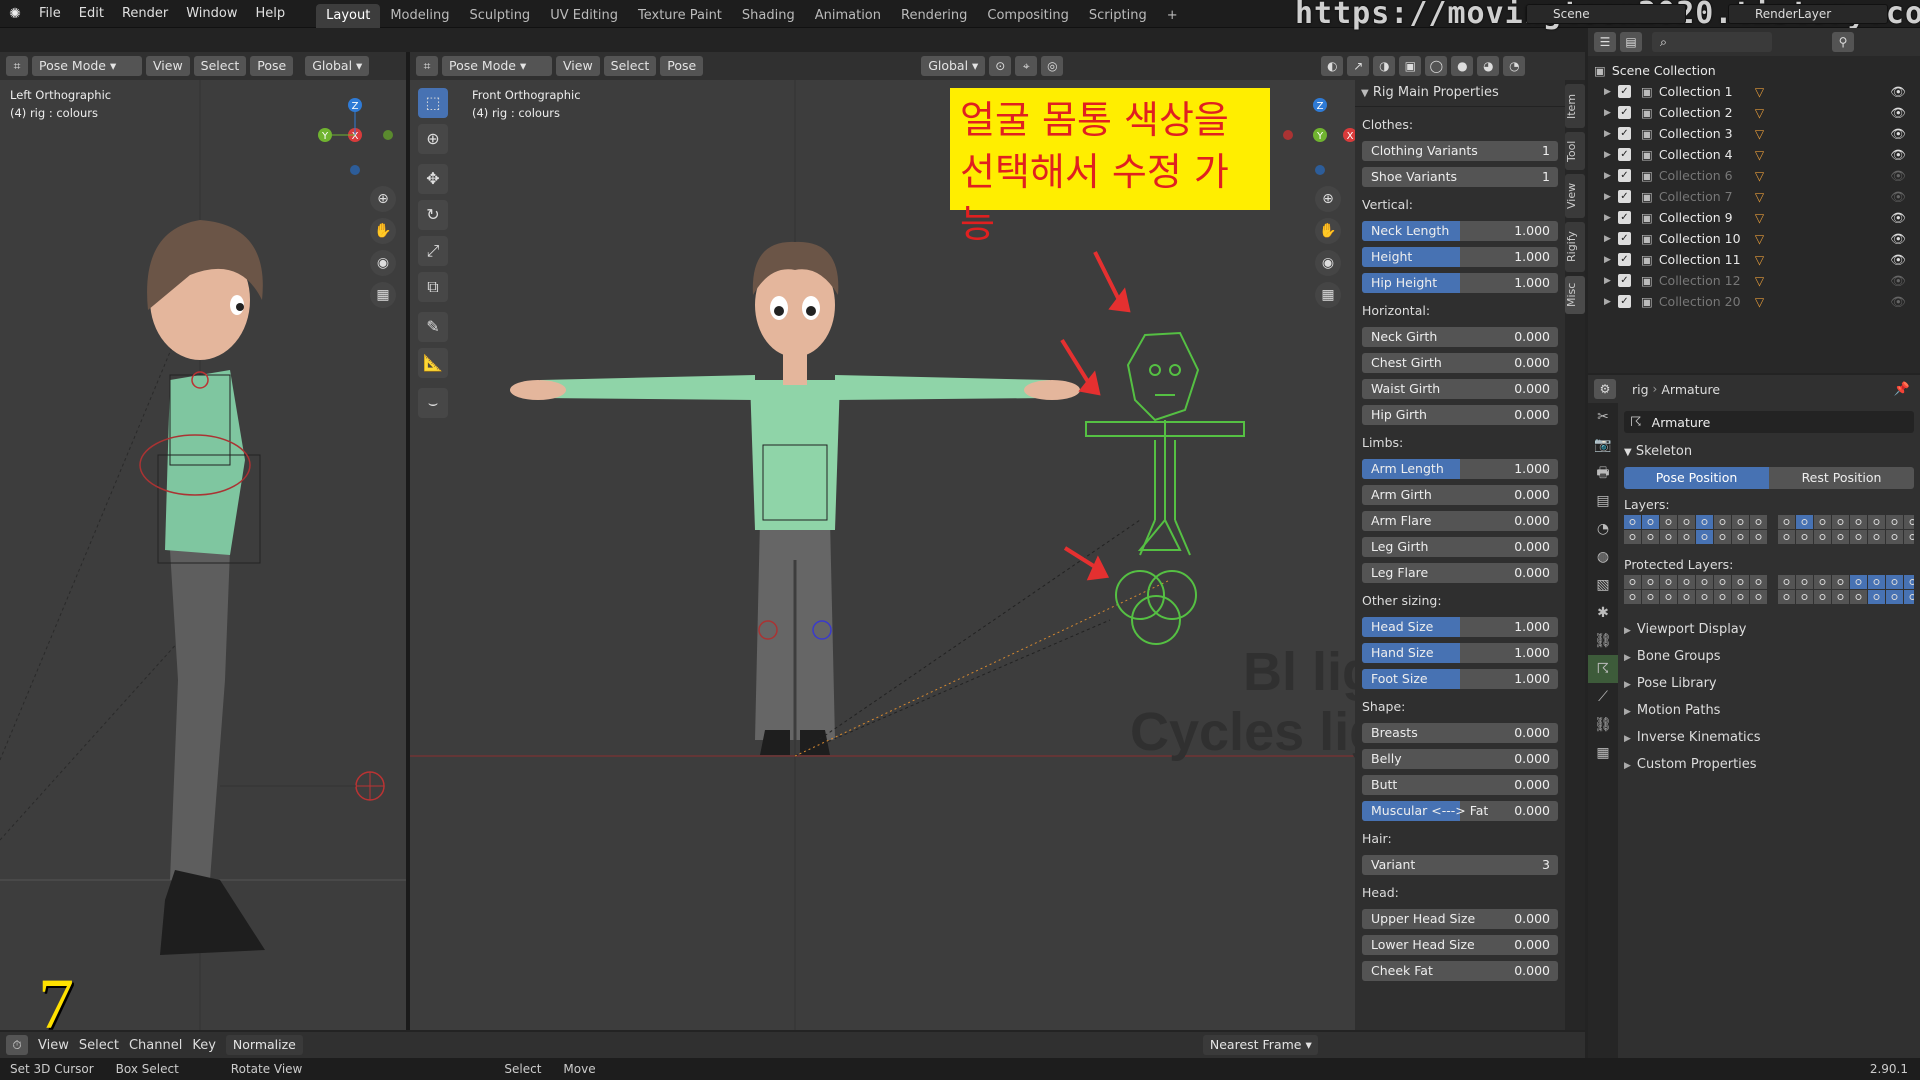  I want to click on menu-file: File, so click(50, 14).